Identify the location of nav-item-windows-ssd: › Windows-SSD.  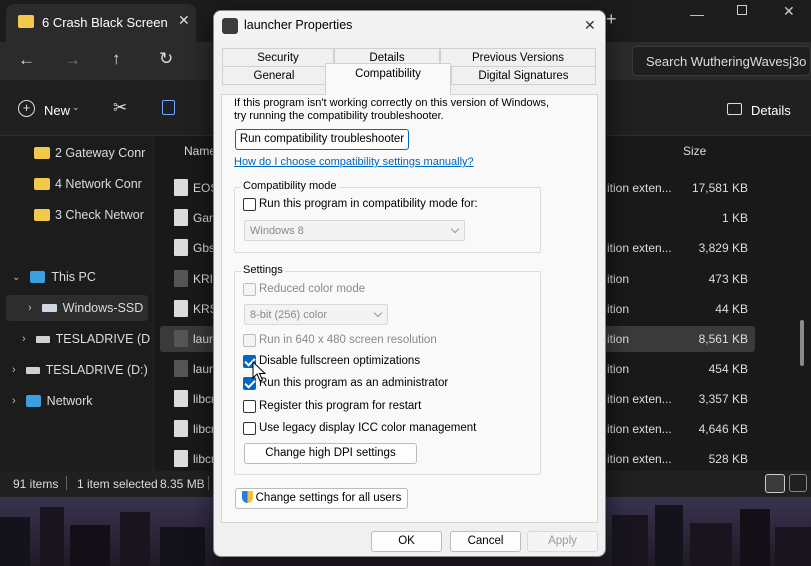
(77, 308).